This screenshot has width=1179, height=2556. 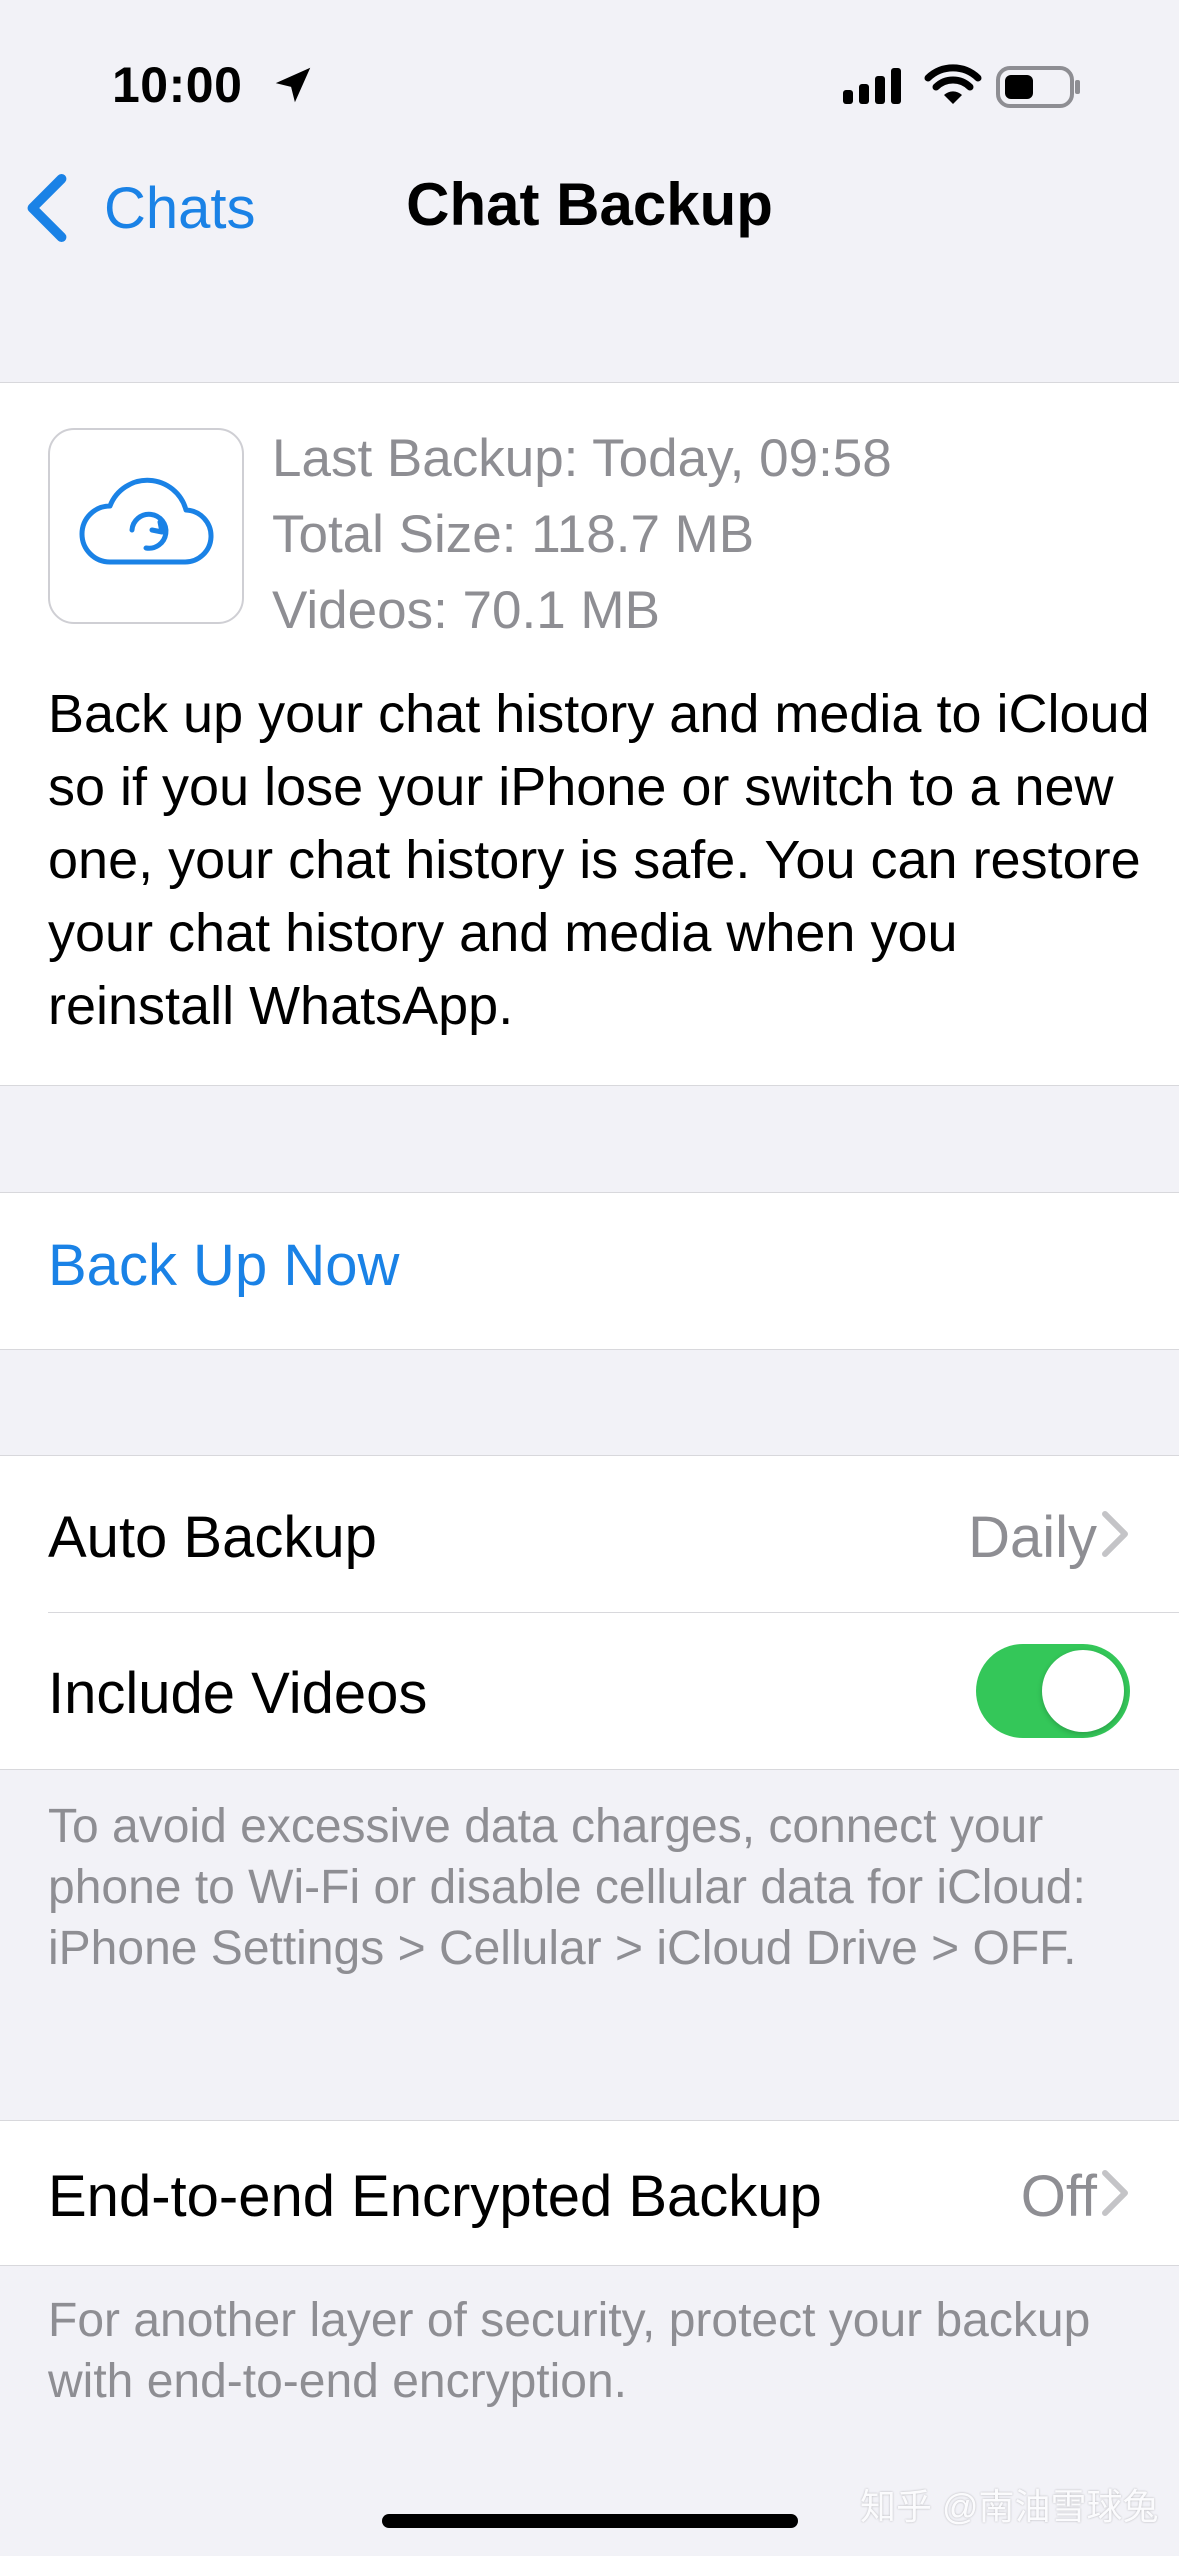 I want to click on auto-backup-row: Auto Backup Daily, so click(x=589, y=1534).